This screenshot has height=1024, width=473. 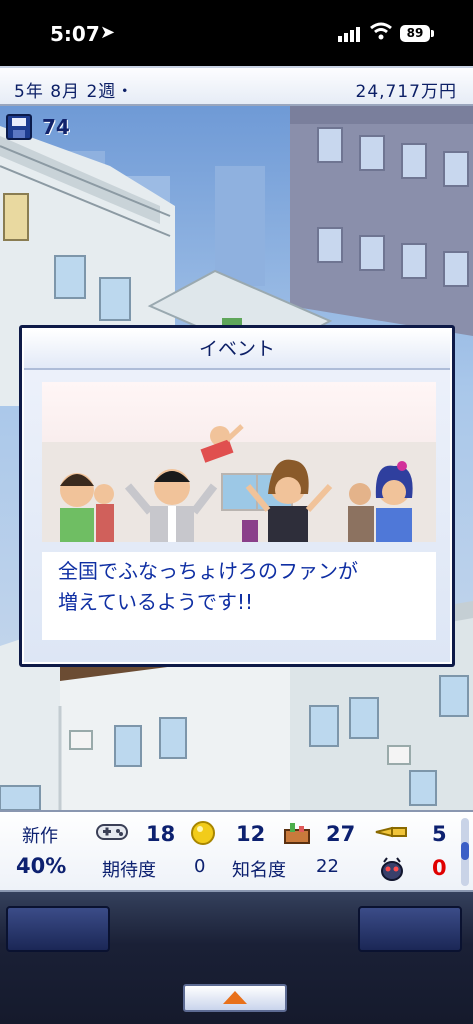 I want to click on right-menu-button, so click(x=410, y=929).